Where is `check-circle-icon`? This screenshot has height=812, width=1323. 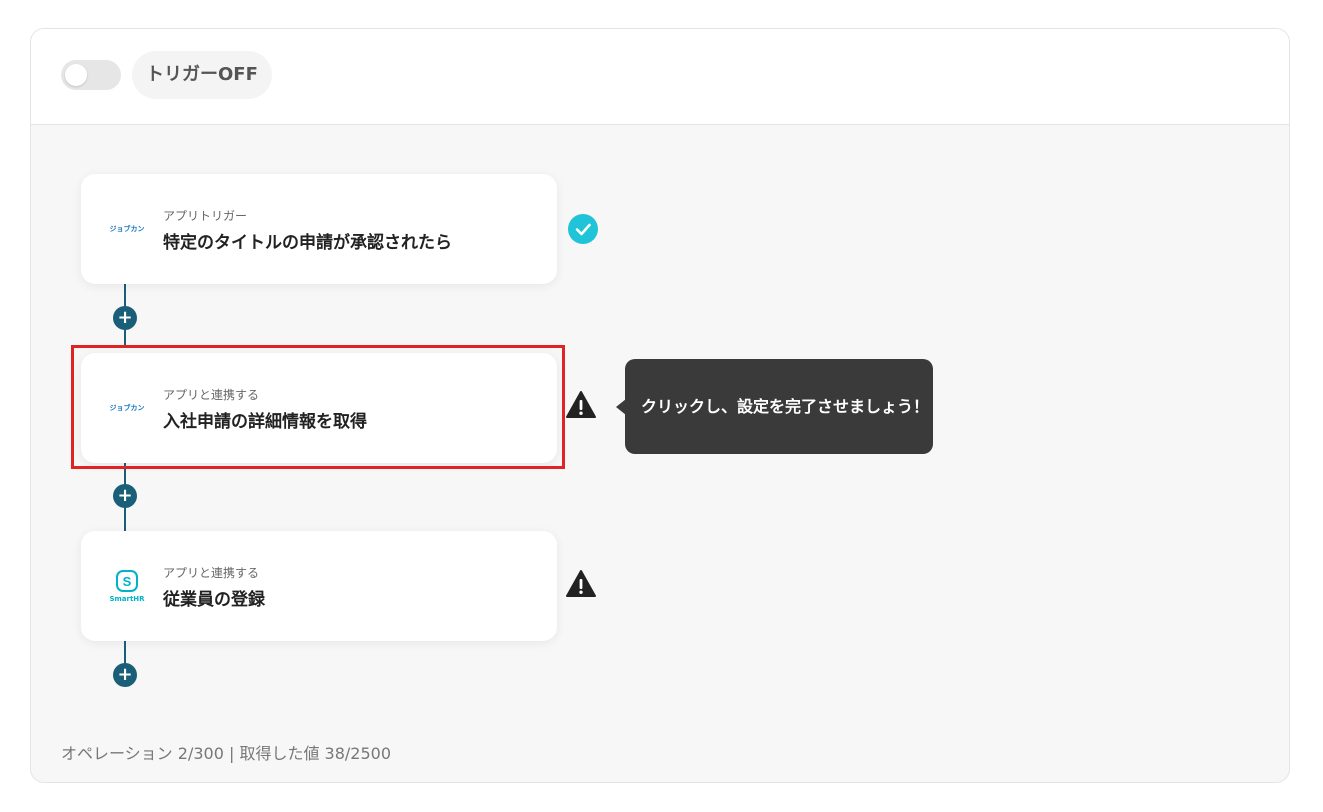
check-circle-icon is located at coordinates (583, 229).